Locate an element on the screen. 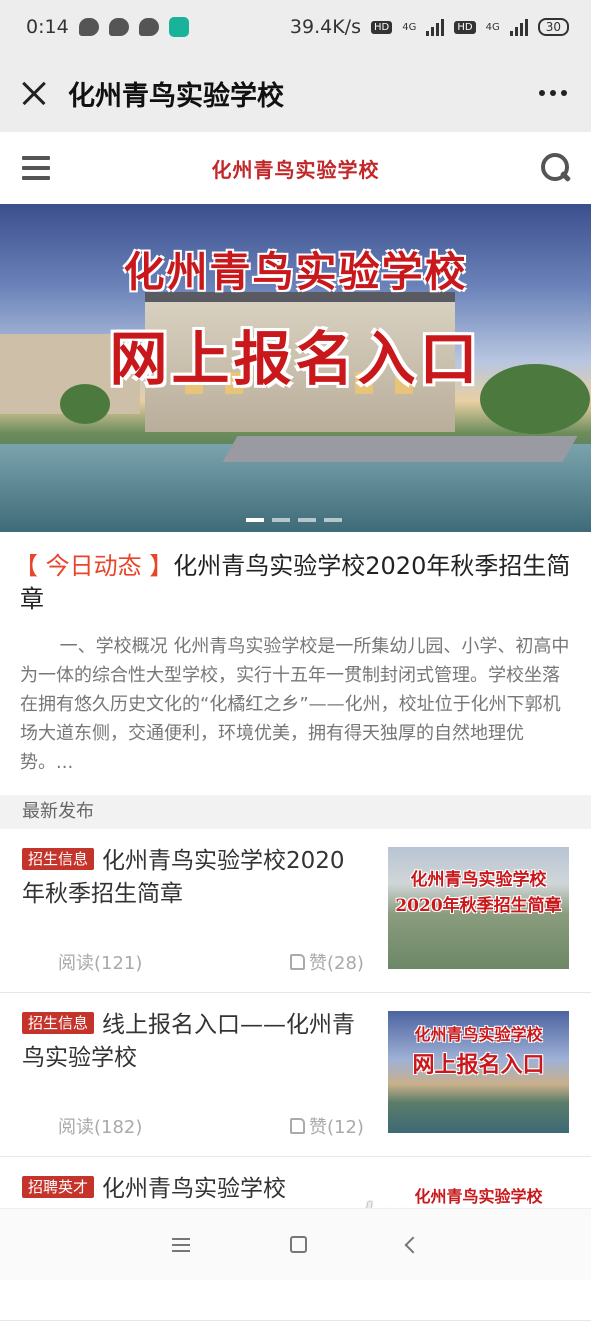 This screenshot has width=591, height=1321. like-button: 赞(28) is located at coordinates (327, 962).